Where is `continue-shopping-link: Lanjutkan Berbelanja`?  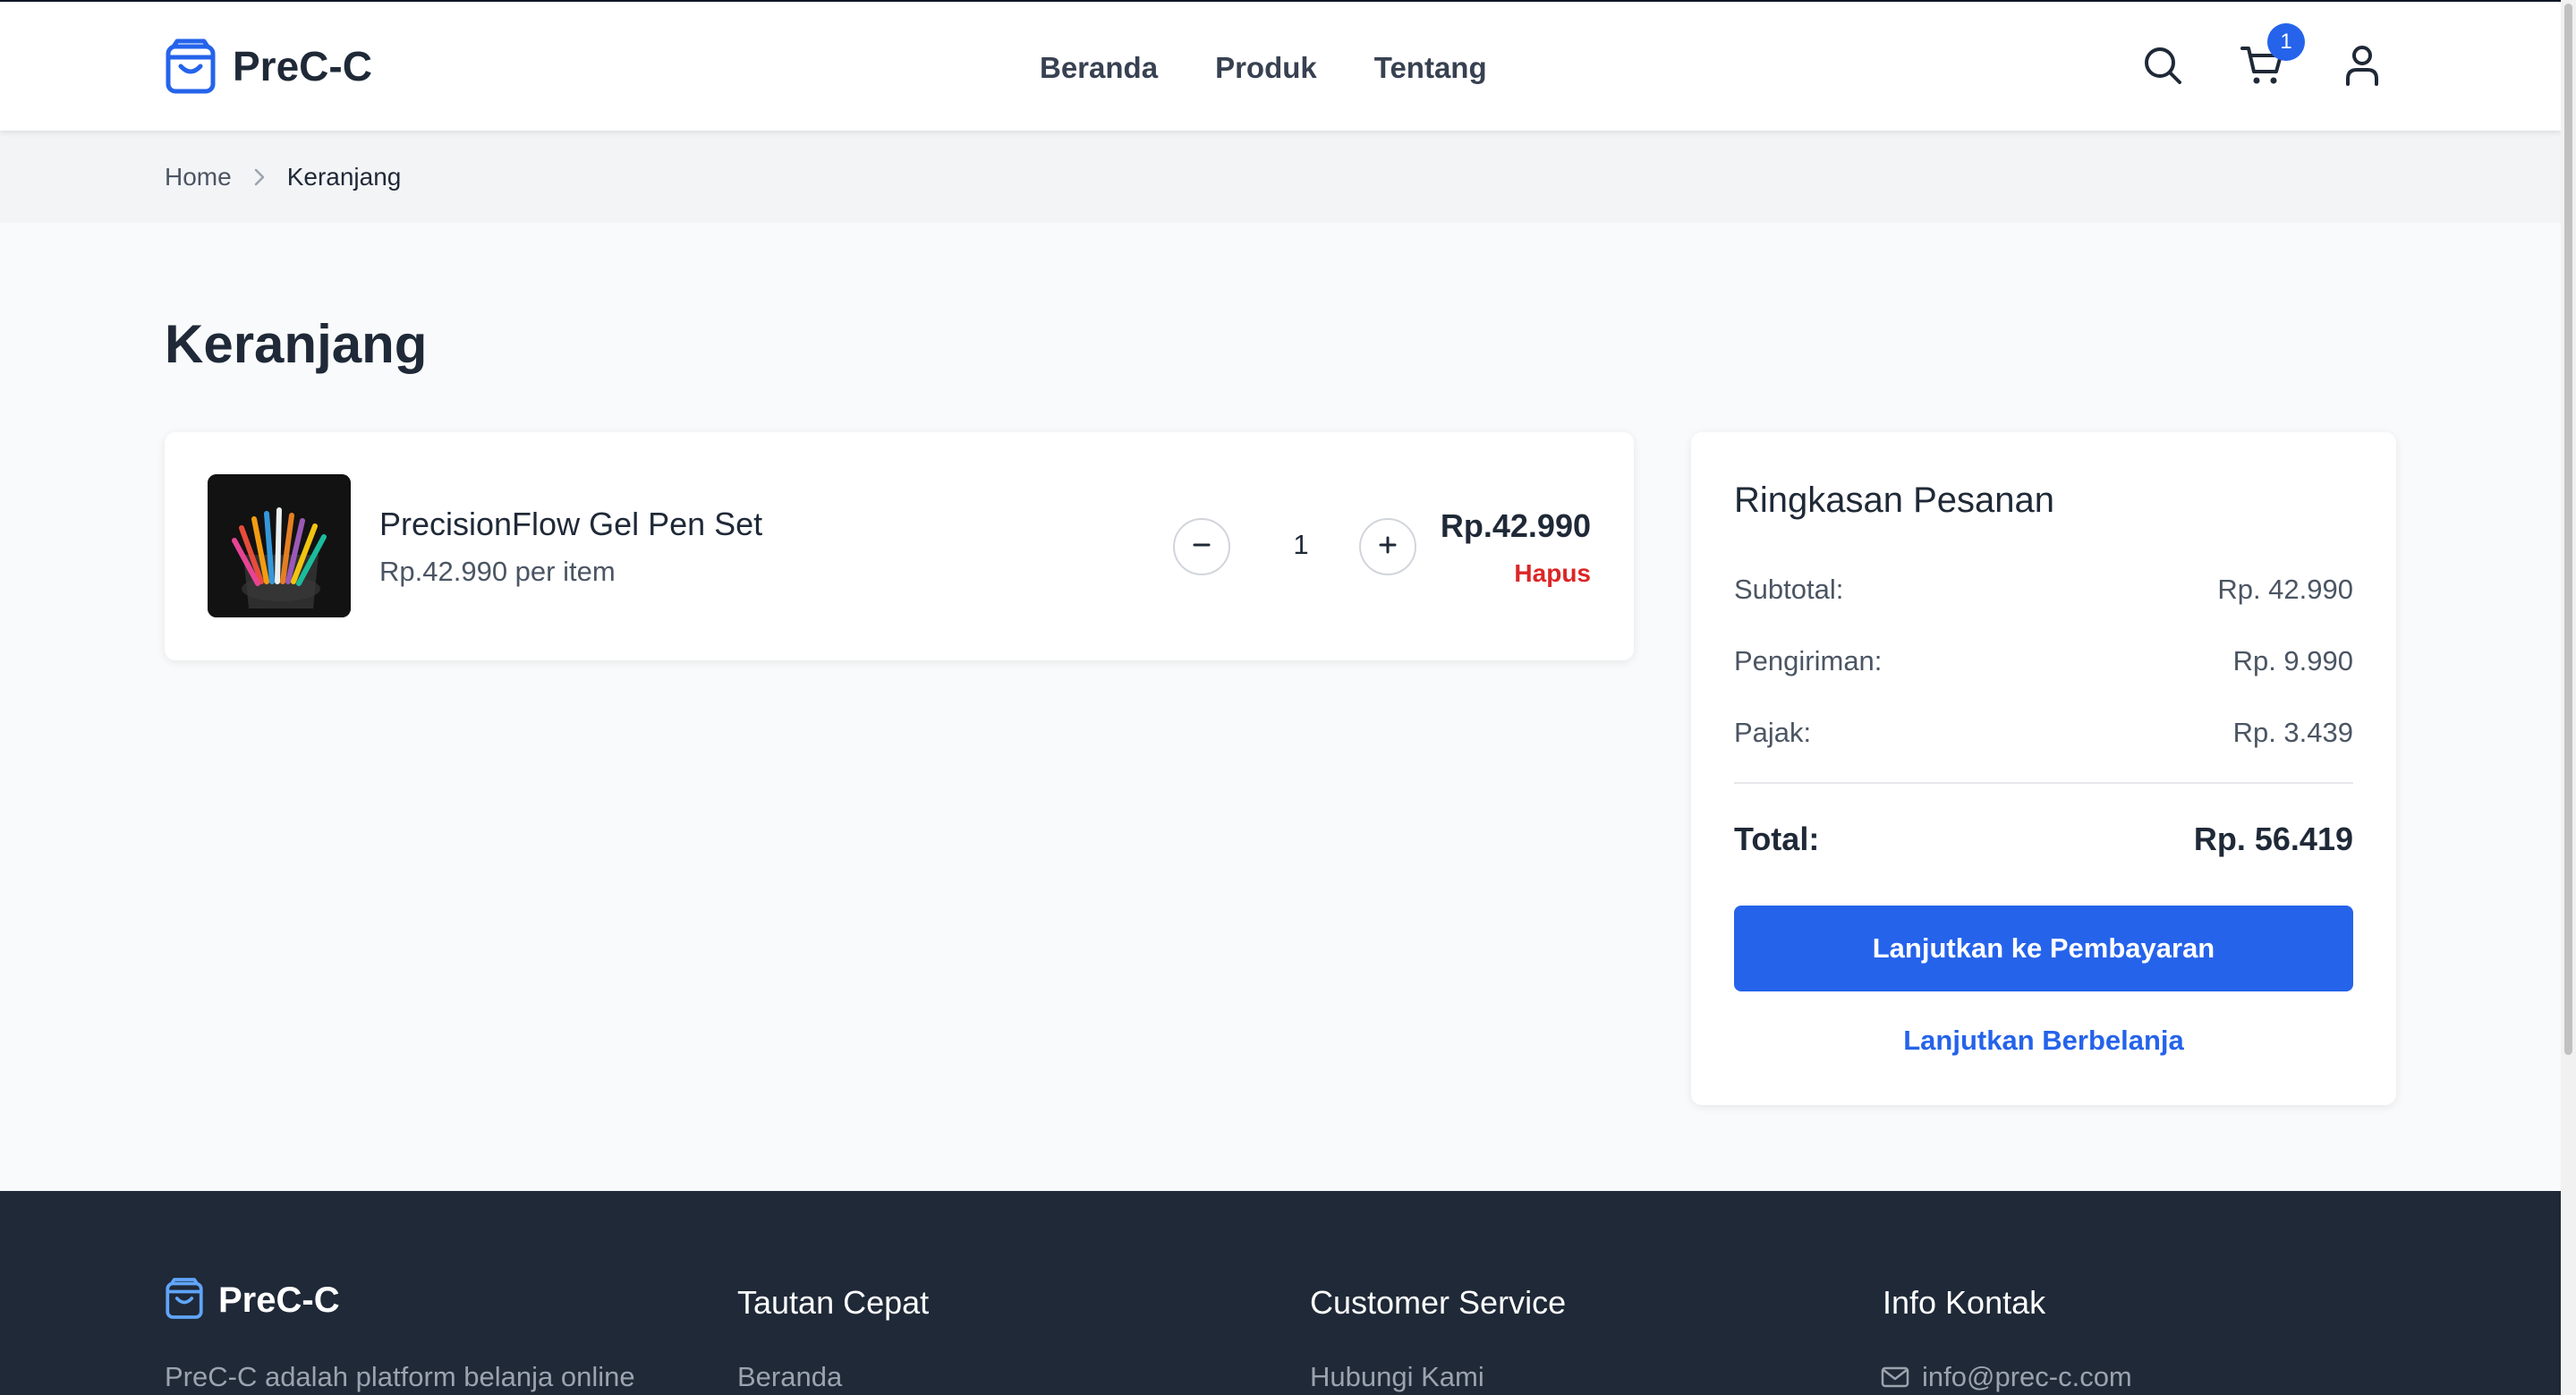 continue-shopping-link: Lanjutkan Berbelanja is located at coordinates (2043, 1041).